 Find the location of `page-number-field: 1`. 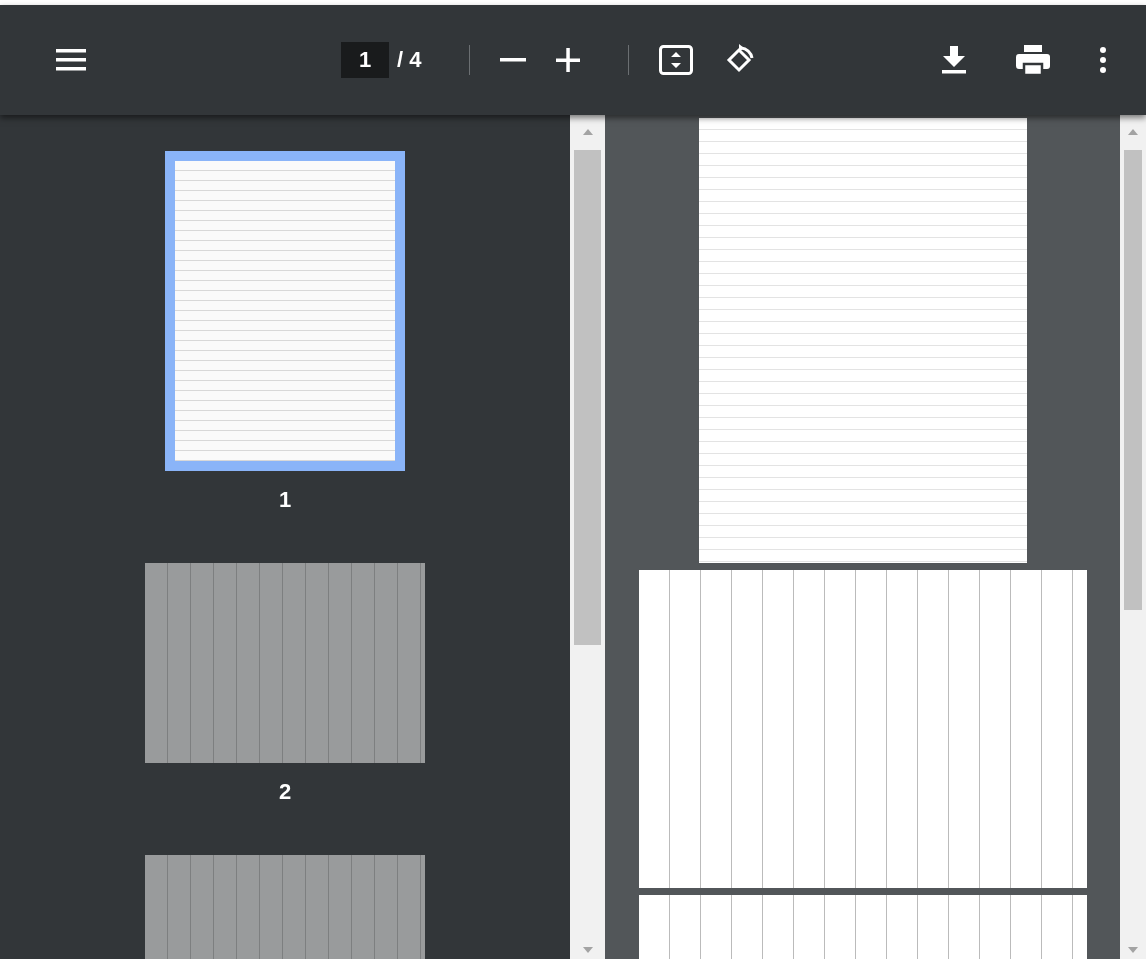

page-number-field: 1 is located at coordinates (365, 60).